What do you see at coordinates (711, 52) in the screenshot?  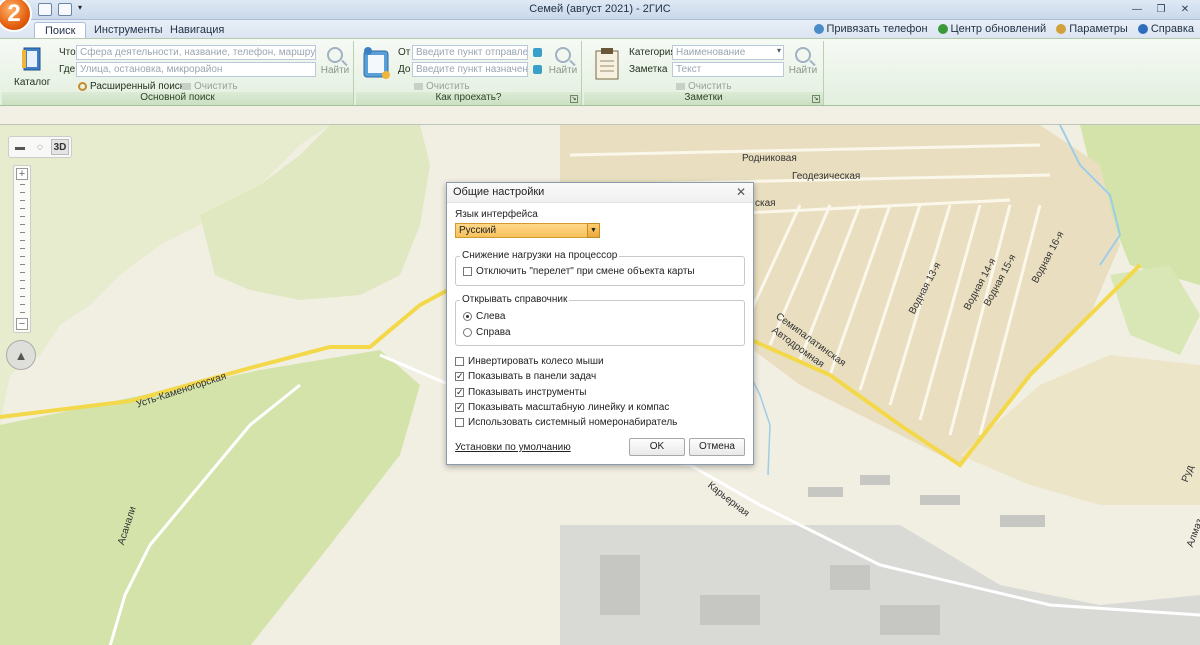 I see `category-placeholder: Наименование` at bounding box center [711, 52].